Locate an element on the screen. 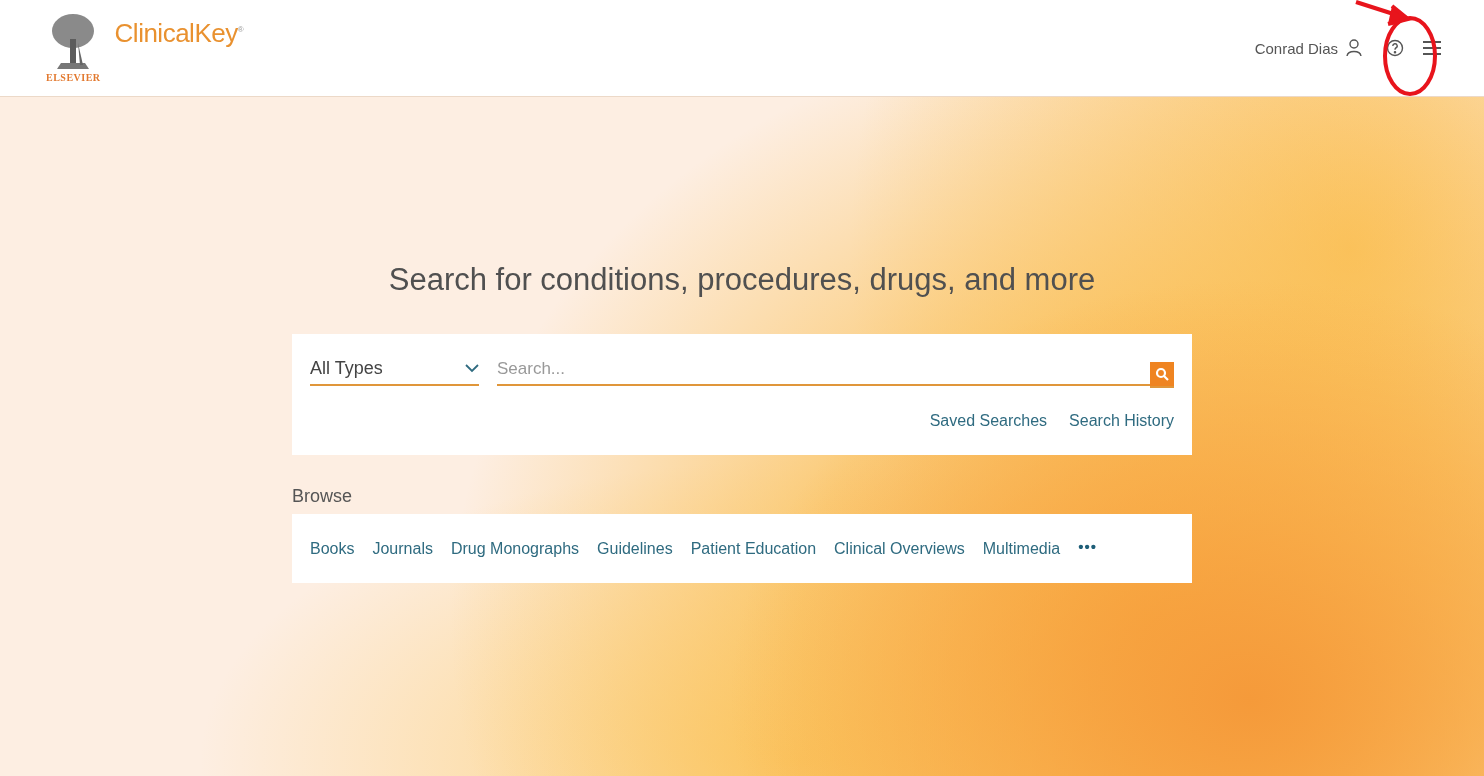 Image resolution: width=1484 pixels, height=776 pixels. user-name: Conrad Dias is located at coordinates (1296, 48).